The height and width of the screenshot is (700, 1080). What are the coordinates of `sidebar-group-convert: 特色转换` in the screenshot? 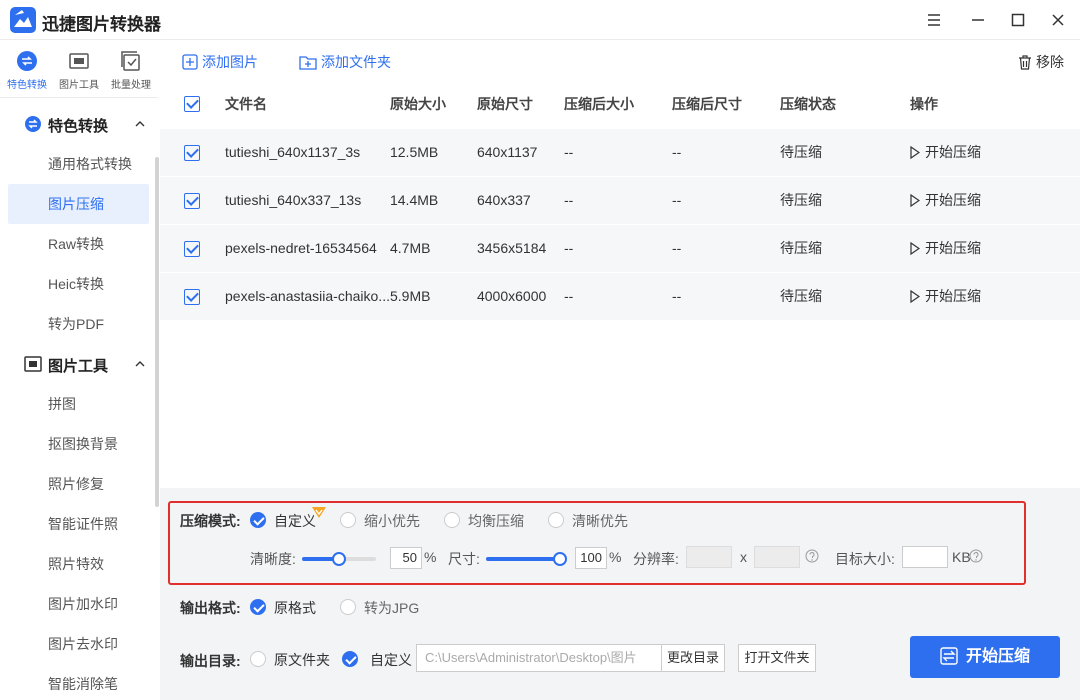 It's located at (75, 124).